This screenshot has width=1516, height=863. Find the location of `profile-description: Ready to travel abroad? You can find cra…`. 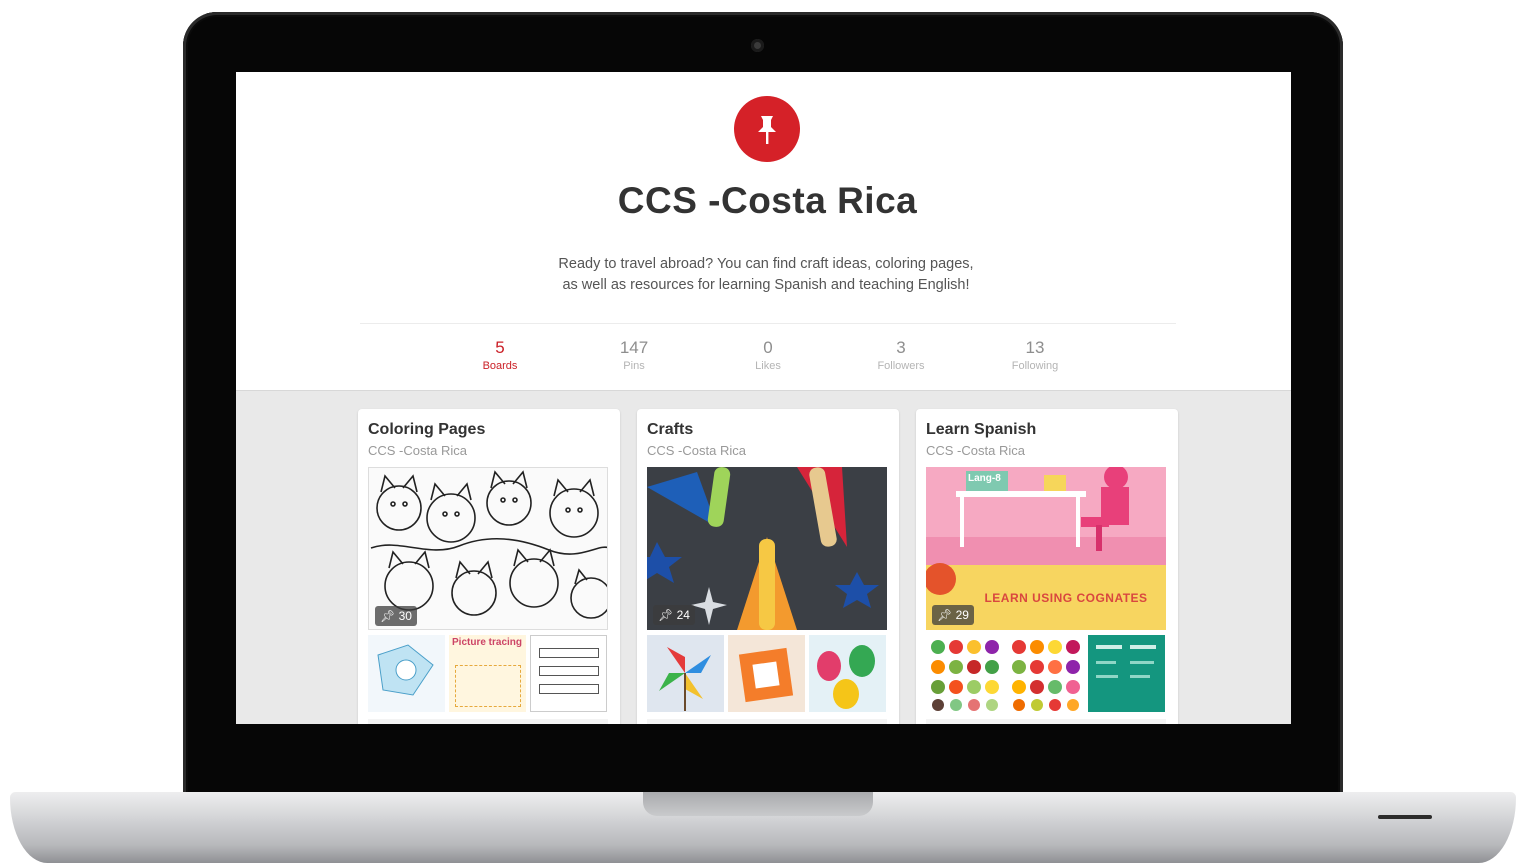

profile-description: Ready to travel abroad? You can find cra… is located at coordinates (766, 275).